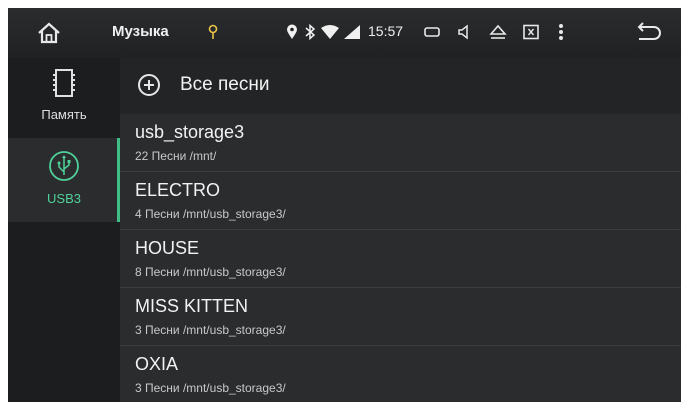  Describe the element at coordinates (465, 32) in the screenshot. I see `volume-icon` at that location.